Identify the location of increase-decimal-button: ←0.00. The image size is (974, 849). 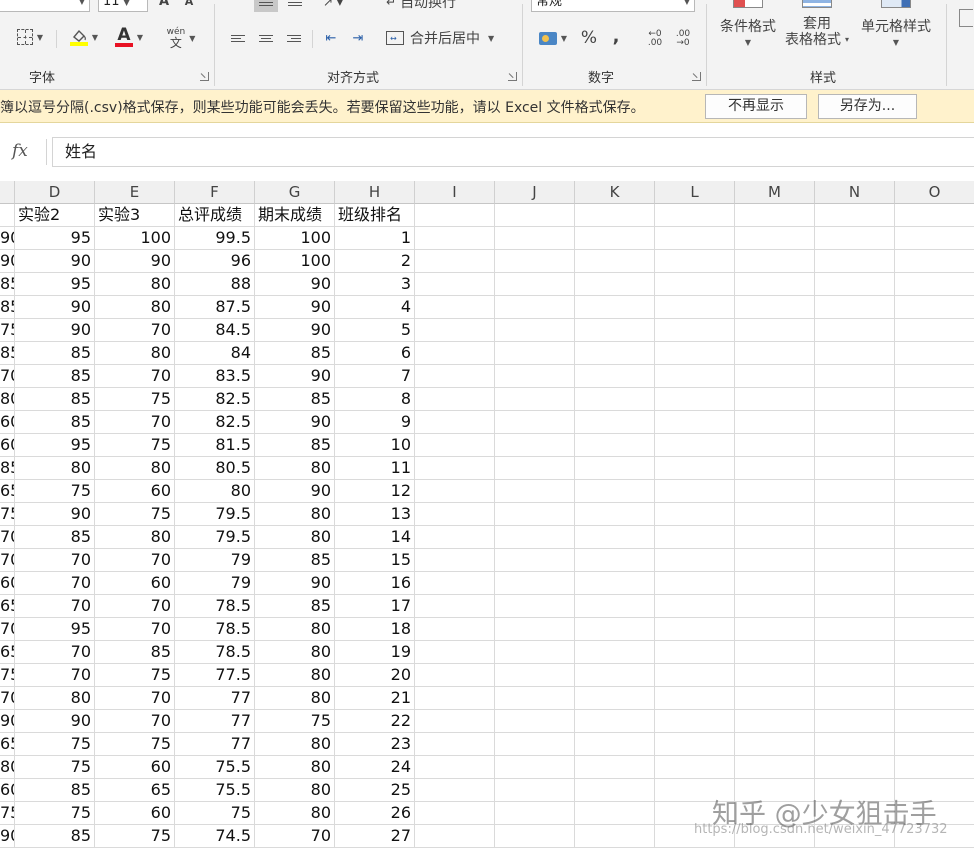
(655, 39).